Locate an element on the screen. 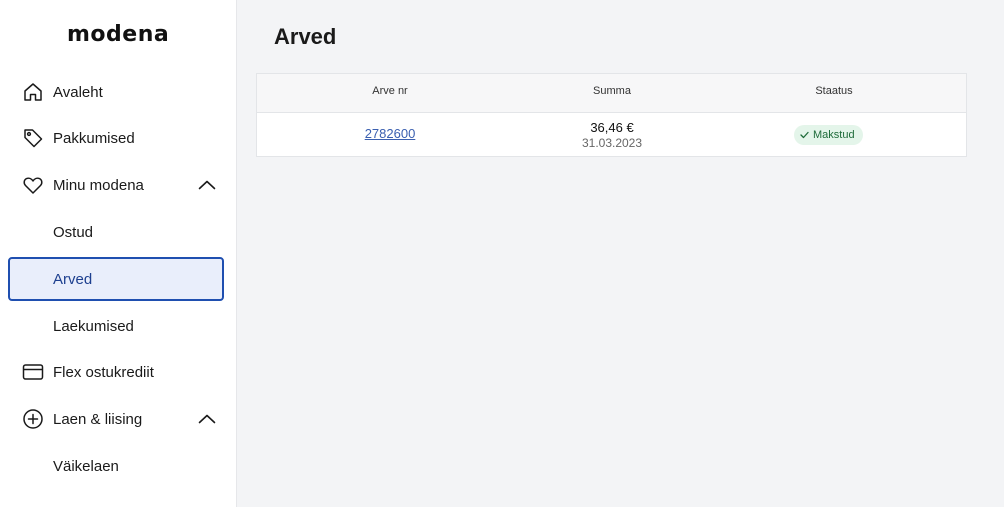 This screenshot has width=1004, height=507. invoice-amount: 36,46 € is located at coordinates (612, 127).